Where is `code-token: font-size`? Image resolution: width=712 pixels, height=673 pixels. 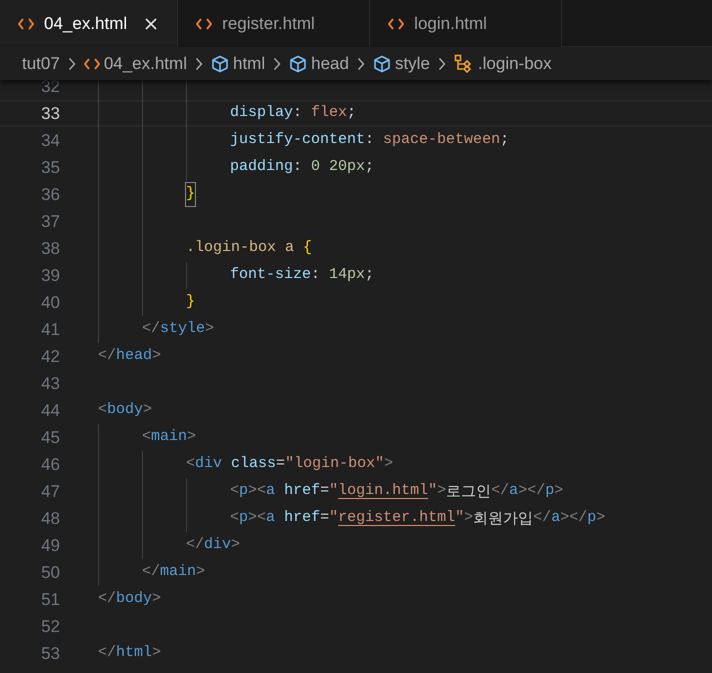 code-token: font-size is located at coordinates (271, 275).